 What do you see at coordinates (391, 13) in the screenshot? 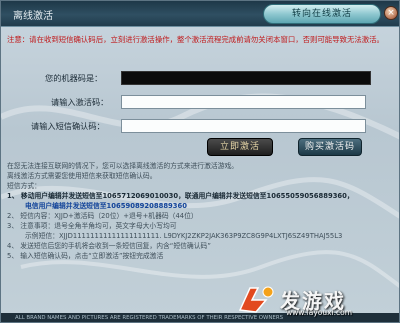
I see `close-button: ×` at bounding box center [391, 13].